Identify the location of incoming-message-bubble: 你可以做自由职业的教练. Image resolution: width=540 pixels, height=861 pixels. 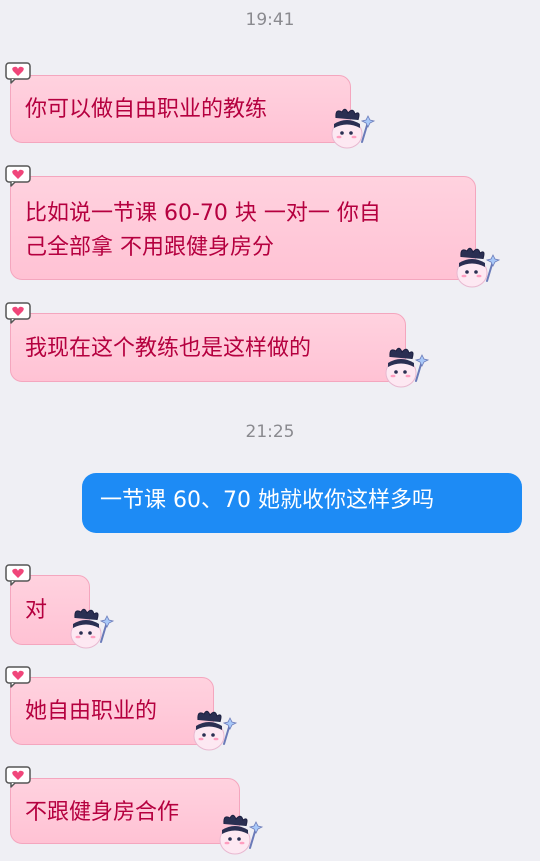
(180, 109).